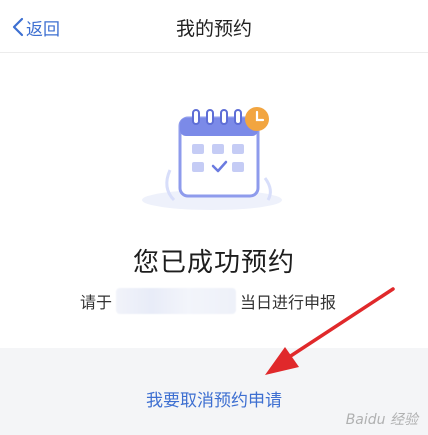 The width and height of the screenshot is (428, 435). Describe the element at coordinates (96, 302) in the screenshot. I see `hint-prefix: 请于` at that location.